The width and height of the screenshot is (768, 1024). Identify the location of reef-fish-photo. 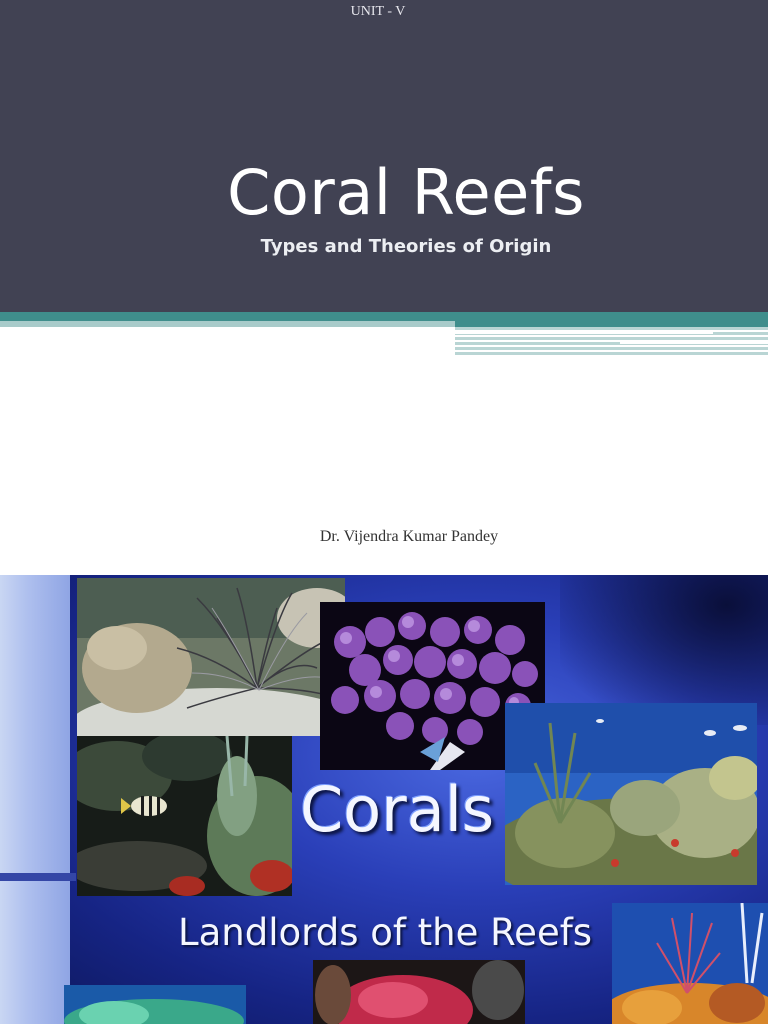
(184, 816).